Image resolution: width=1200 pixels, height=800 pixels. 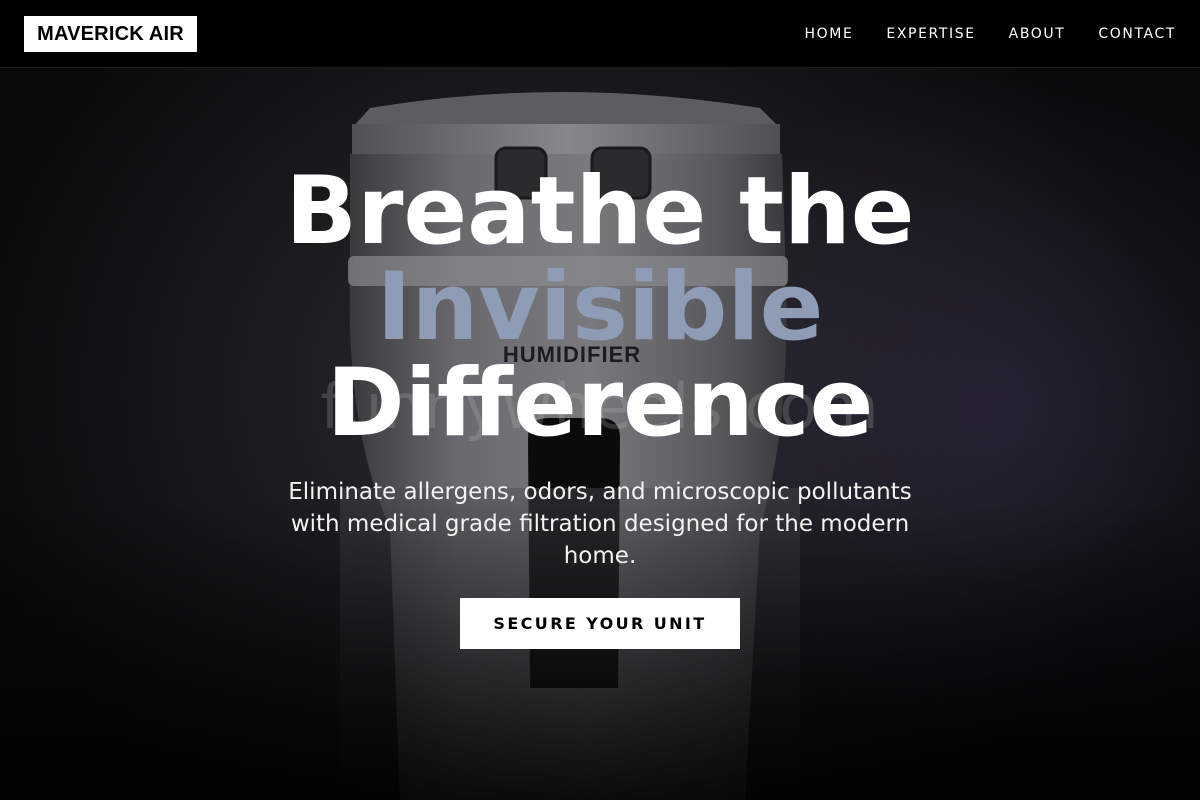 I want to click on secure-your-unit-button: SECURE YOUR UNIT, so click(x=600, y=623).